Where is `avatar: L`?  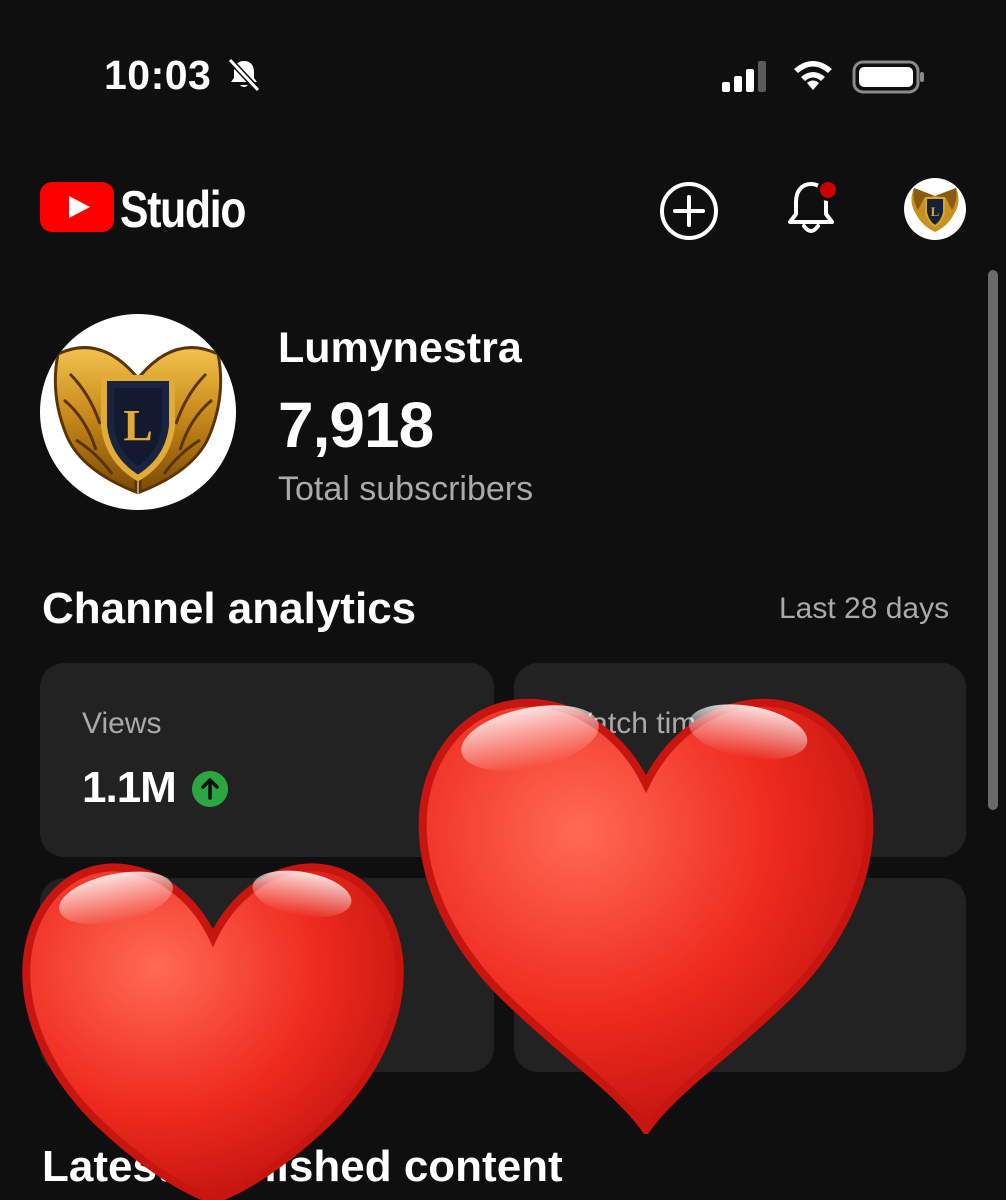
avatar: L is located at coordinates (935, 209).